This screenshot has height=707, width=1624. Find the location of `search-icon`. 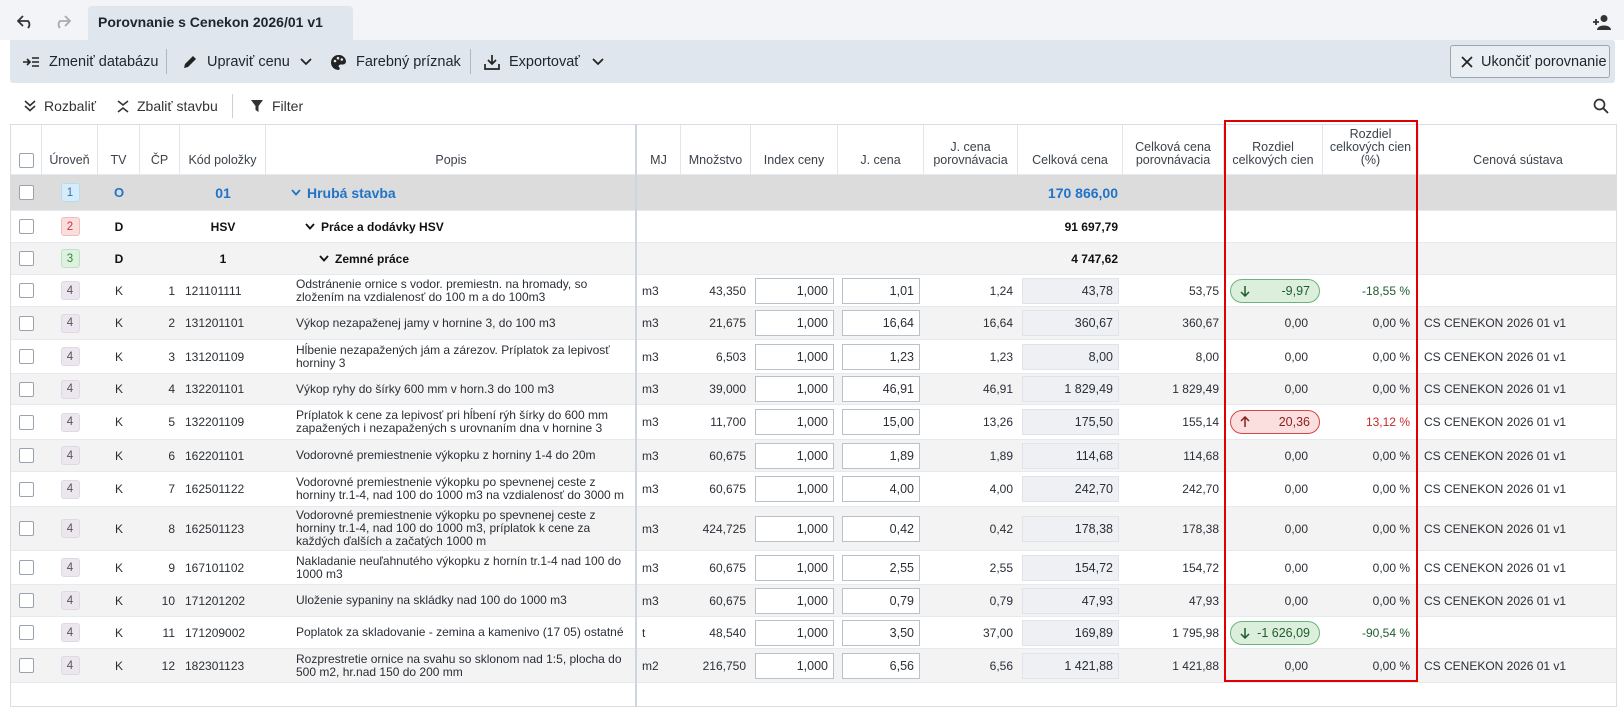

search-icon is located at coordinates (1605, 106).